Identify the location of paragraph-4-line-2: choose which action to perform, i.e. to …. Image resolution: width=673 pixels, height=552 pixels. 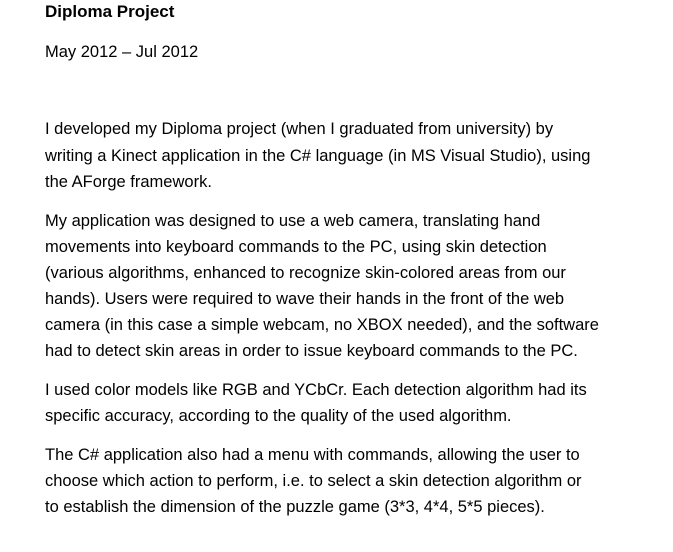
(313, 481).